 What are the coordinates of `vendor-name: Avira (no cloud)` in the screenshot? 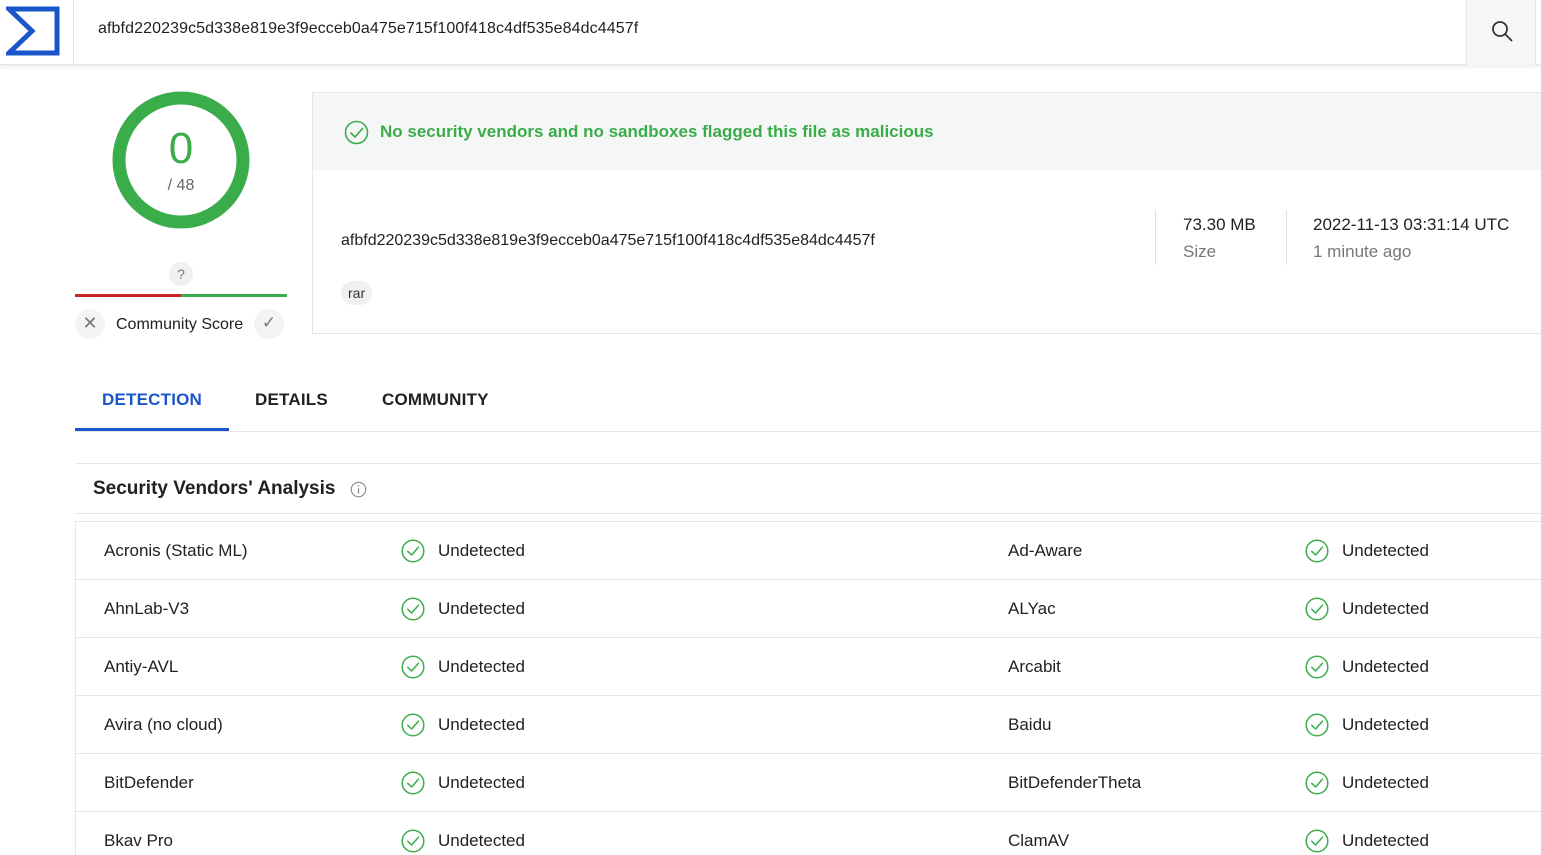 It's located at (163, 724).